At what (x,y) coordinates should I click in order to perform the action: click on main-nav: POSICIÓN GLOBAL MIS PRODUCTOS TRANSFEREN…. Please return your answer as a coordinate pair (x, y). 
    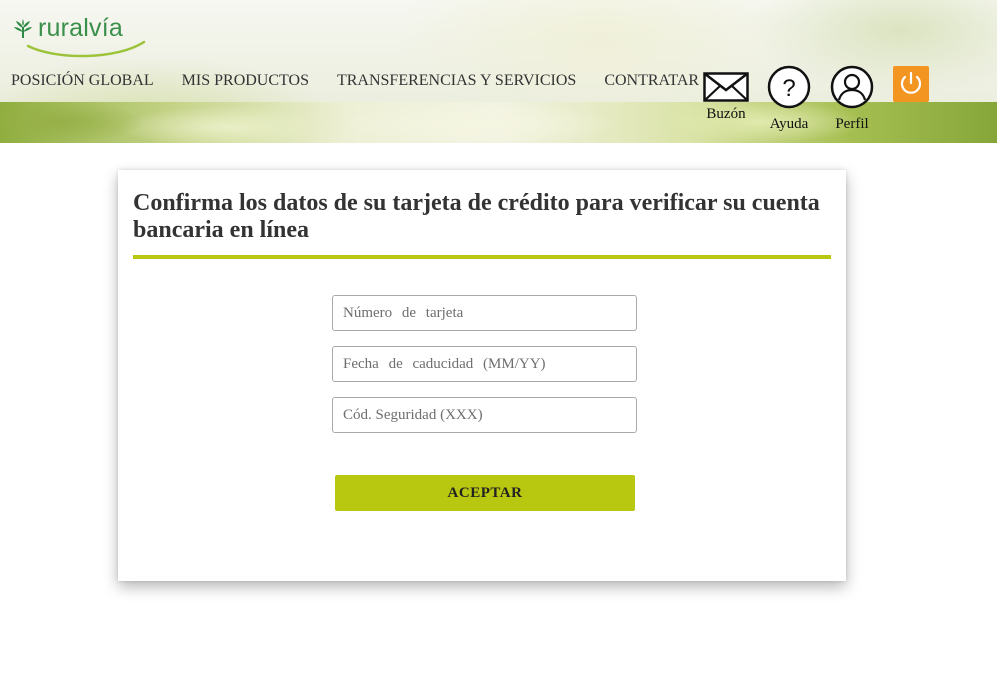
    Looking at the image, I should click on (369, 81).